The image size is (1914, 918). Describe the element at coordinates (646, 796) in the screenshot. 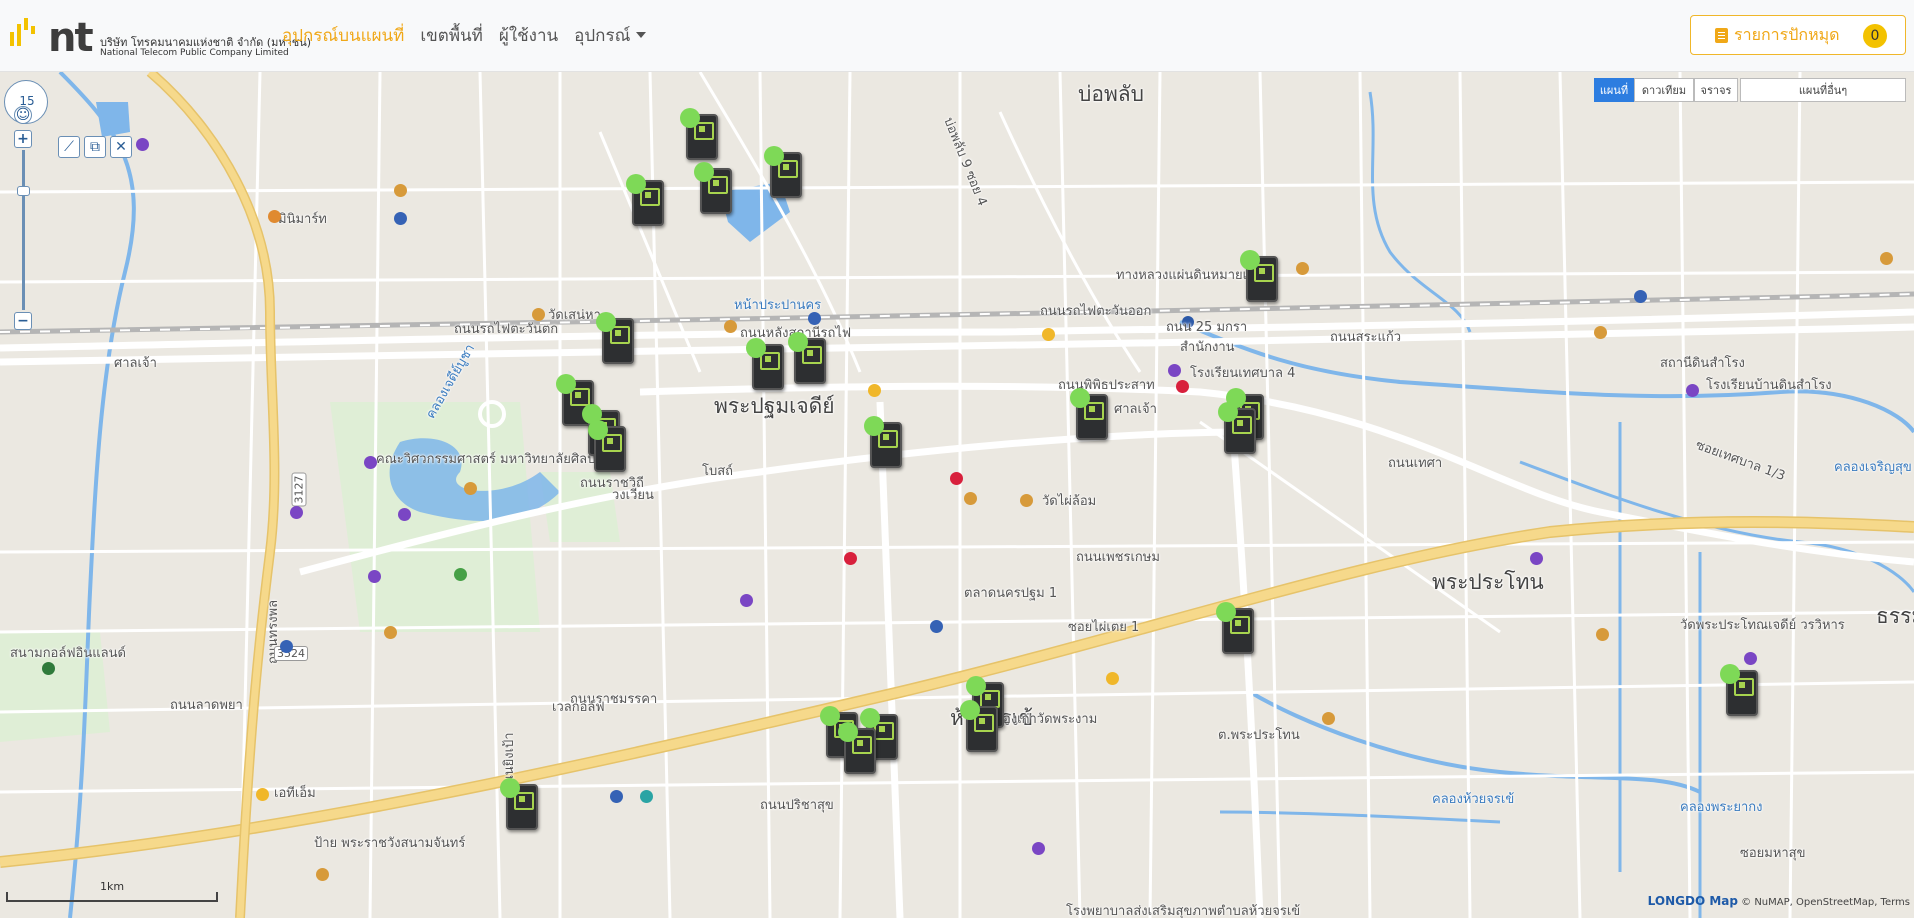

I see `bus-icon` at that location.